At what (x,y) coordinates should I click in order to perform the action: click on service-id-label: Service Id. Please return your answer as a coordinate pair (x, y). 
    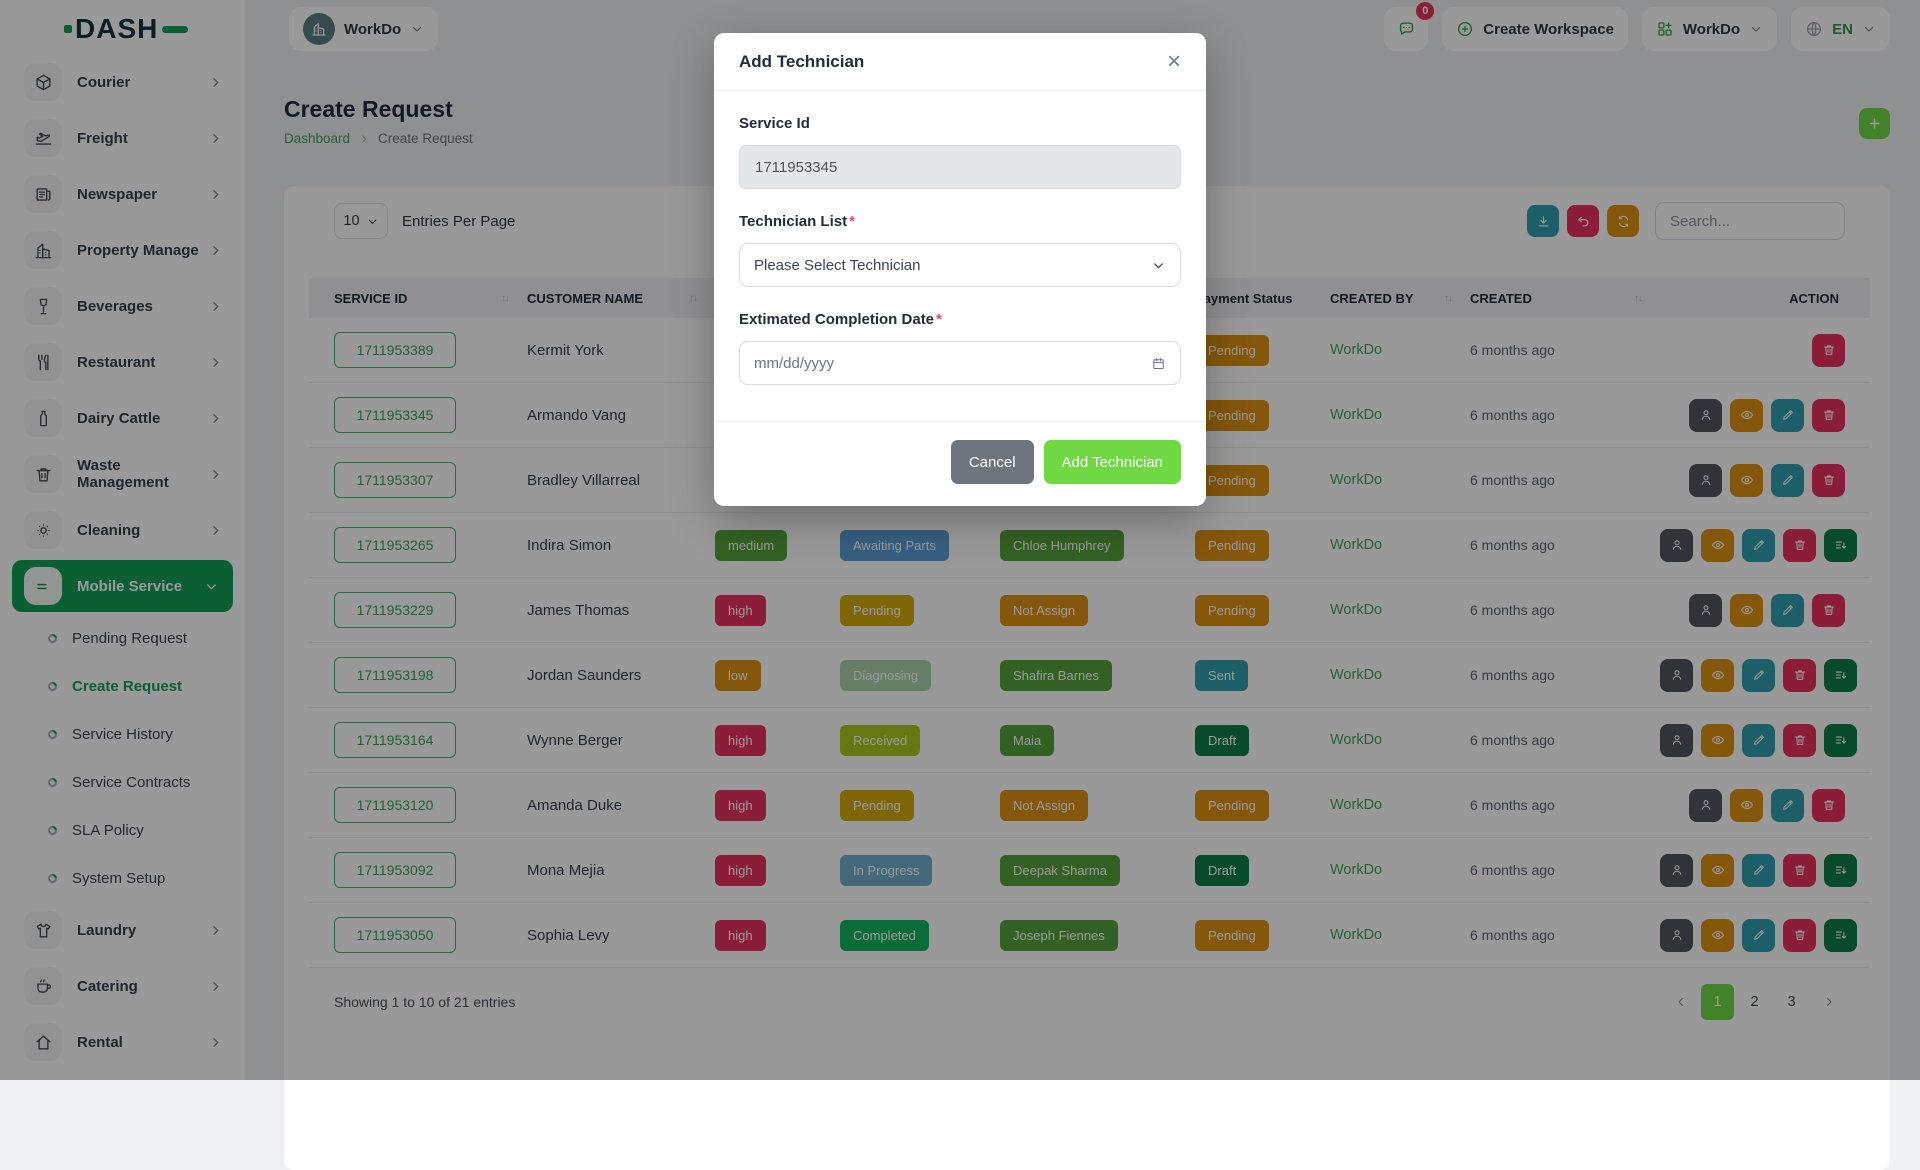
    Looking at the image, I should click on (960, 125).